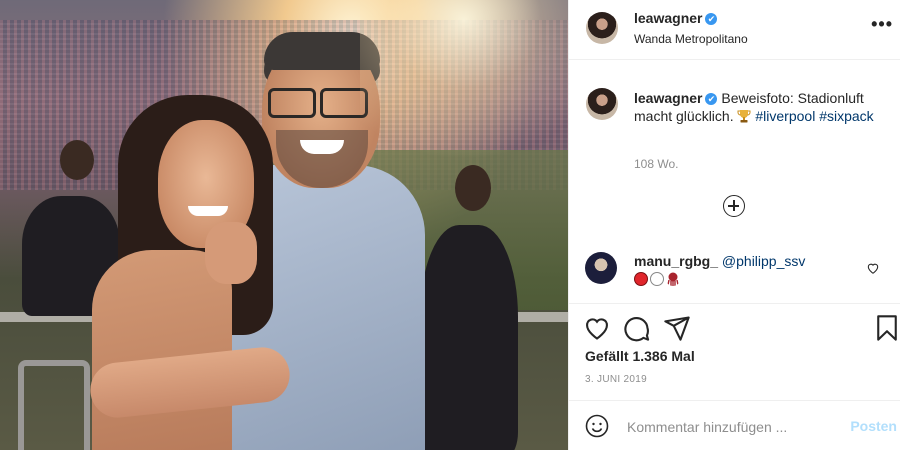  Describe the element at coordinates (54, 405) in the screenshot. I see `seat-railing` at that location.